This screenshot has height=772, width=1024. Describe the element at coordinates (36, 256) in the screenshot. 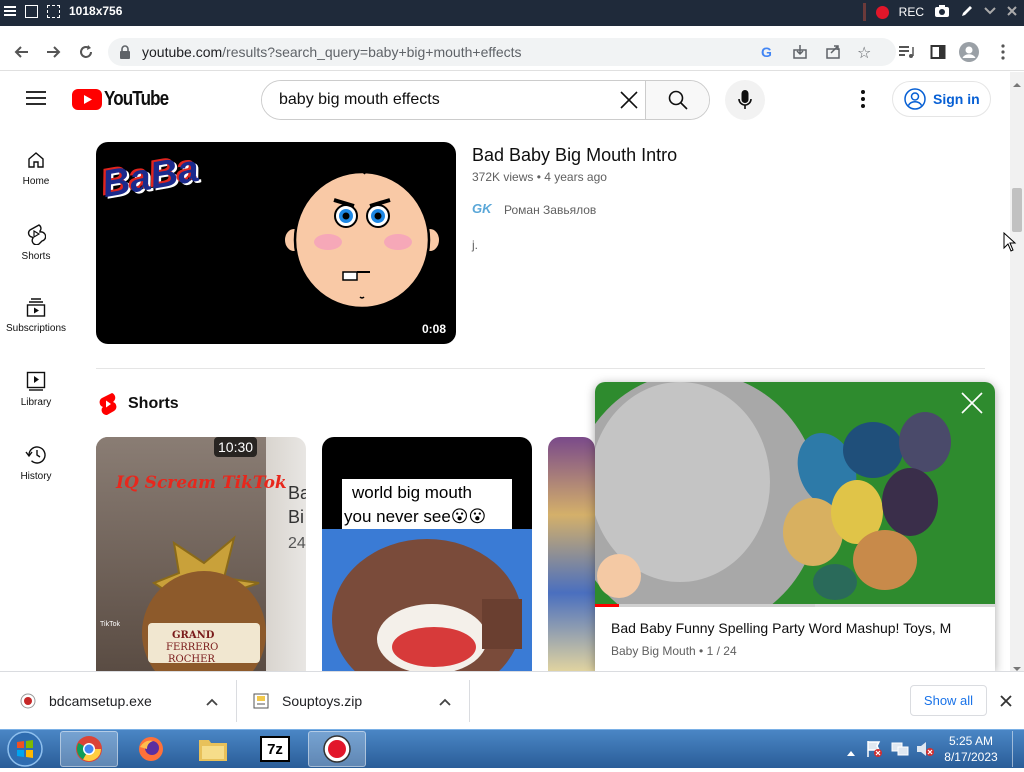

I see `sidebar-item-label: Shorts` at that location.